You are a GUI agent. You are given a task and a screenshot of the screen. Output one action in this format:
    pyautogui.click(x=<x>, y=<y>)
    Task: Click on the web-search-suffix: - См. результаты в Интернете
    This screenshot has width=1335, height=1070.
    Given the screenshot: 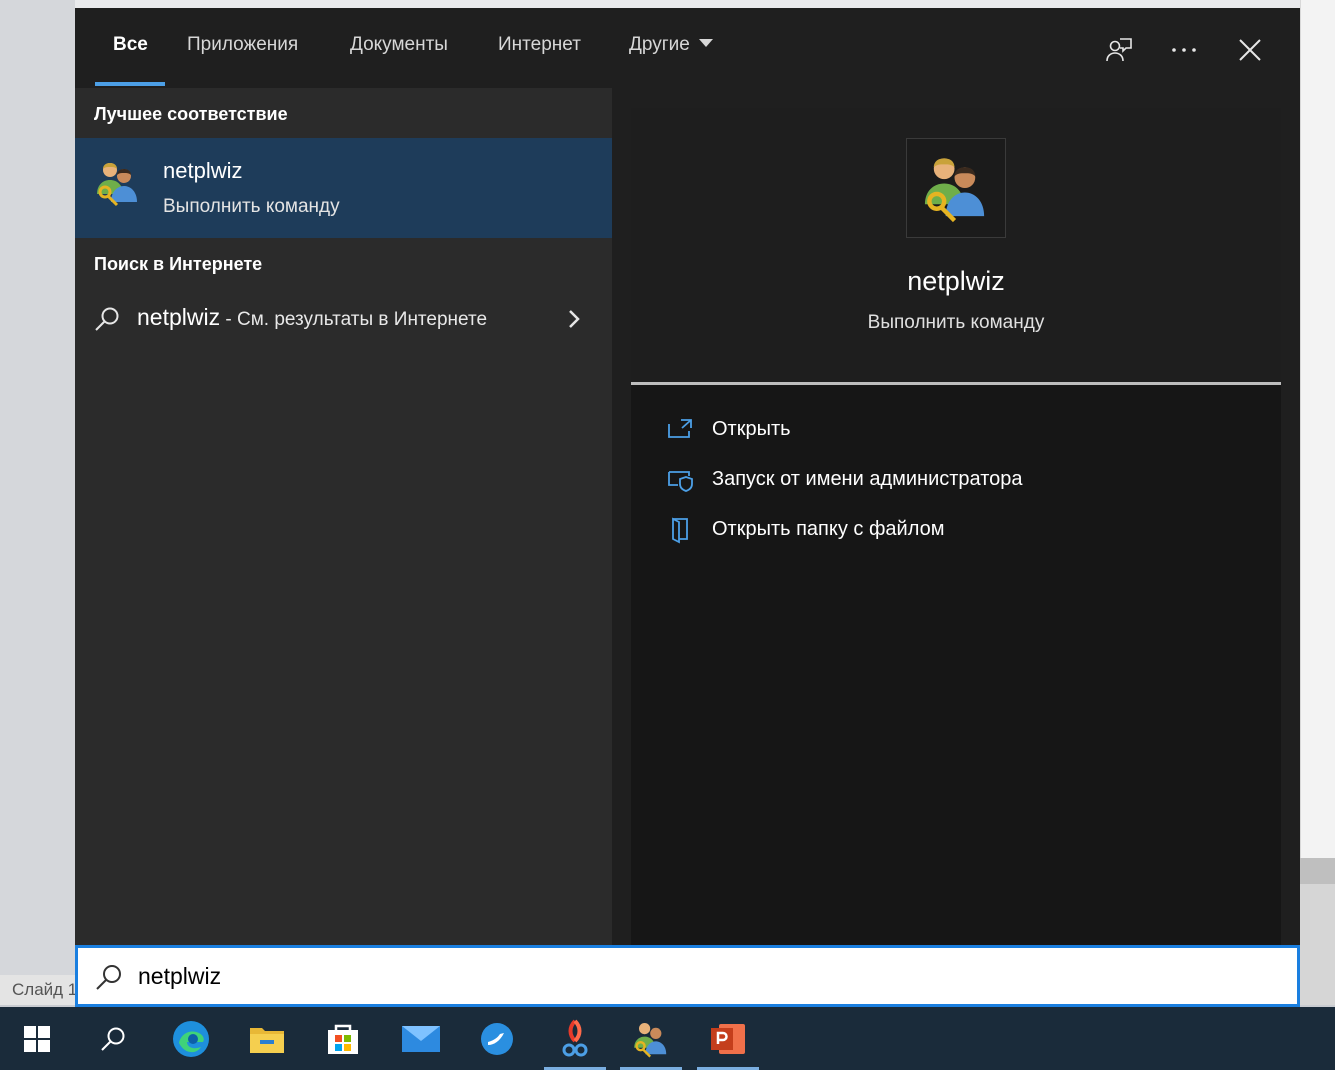 What is the action you would take?
    pyautogui.click(x=354, y=319)
    